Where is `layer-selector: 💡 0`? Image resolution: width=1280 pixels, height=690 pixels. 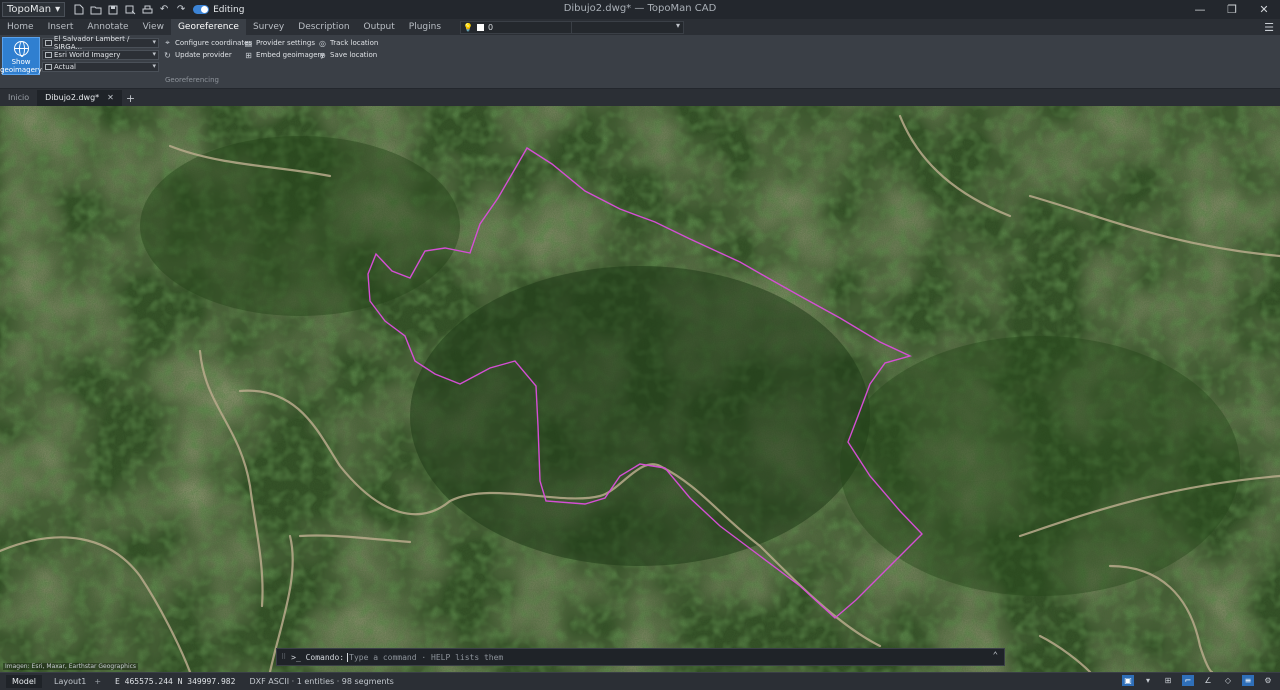
layer-selector: 💡 0 is located at coordinates (516, 27).